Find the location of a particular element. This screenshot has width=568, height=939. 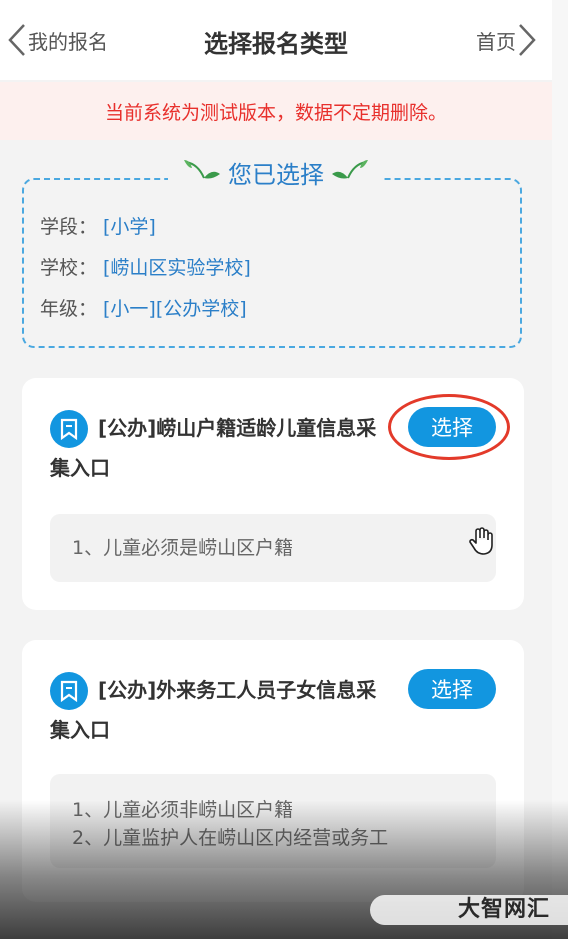

leaf-left-icon is located at coordinates (202, 172).